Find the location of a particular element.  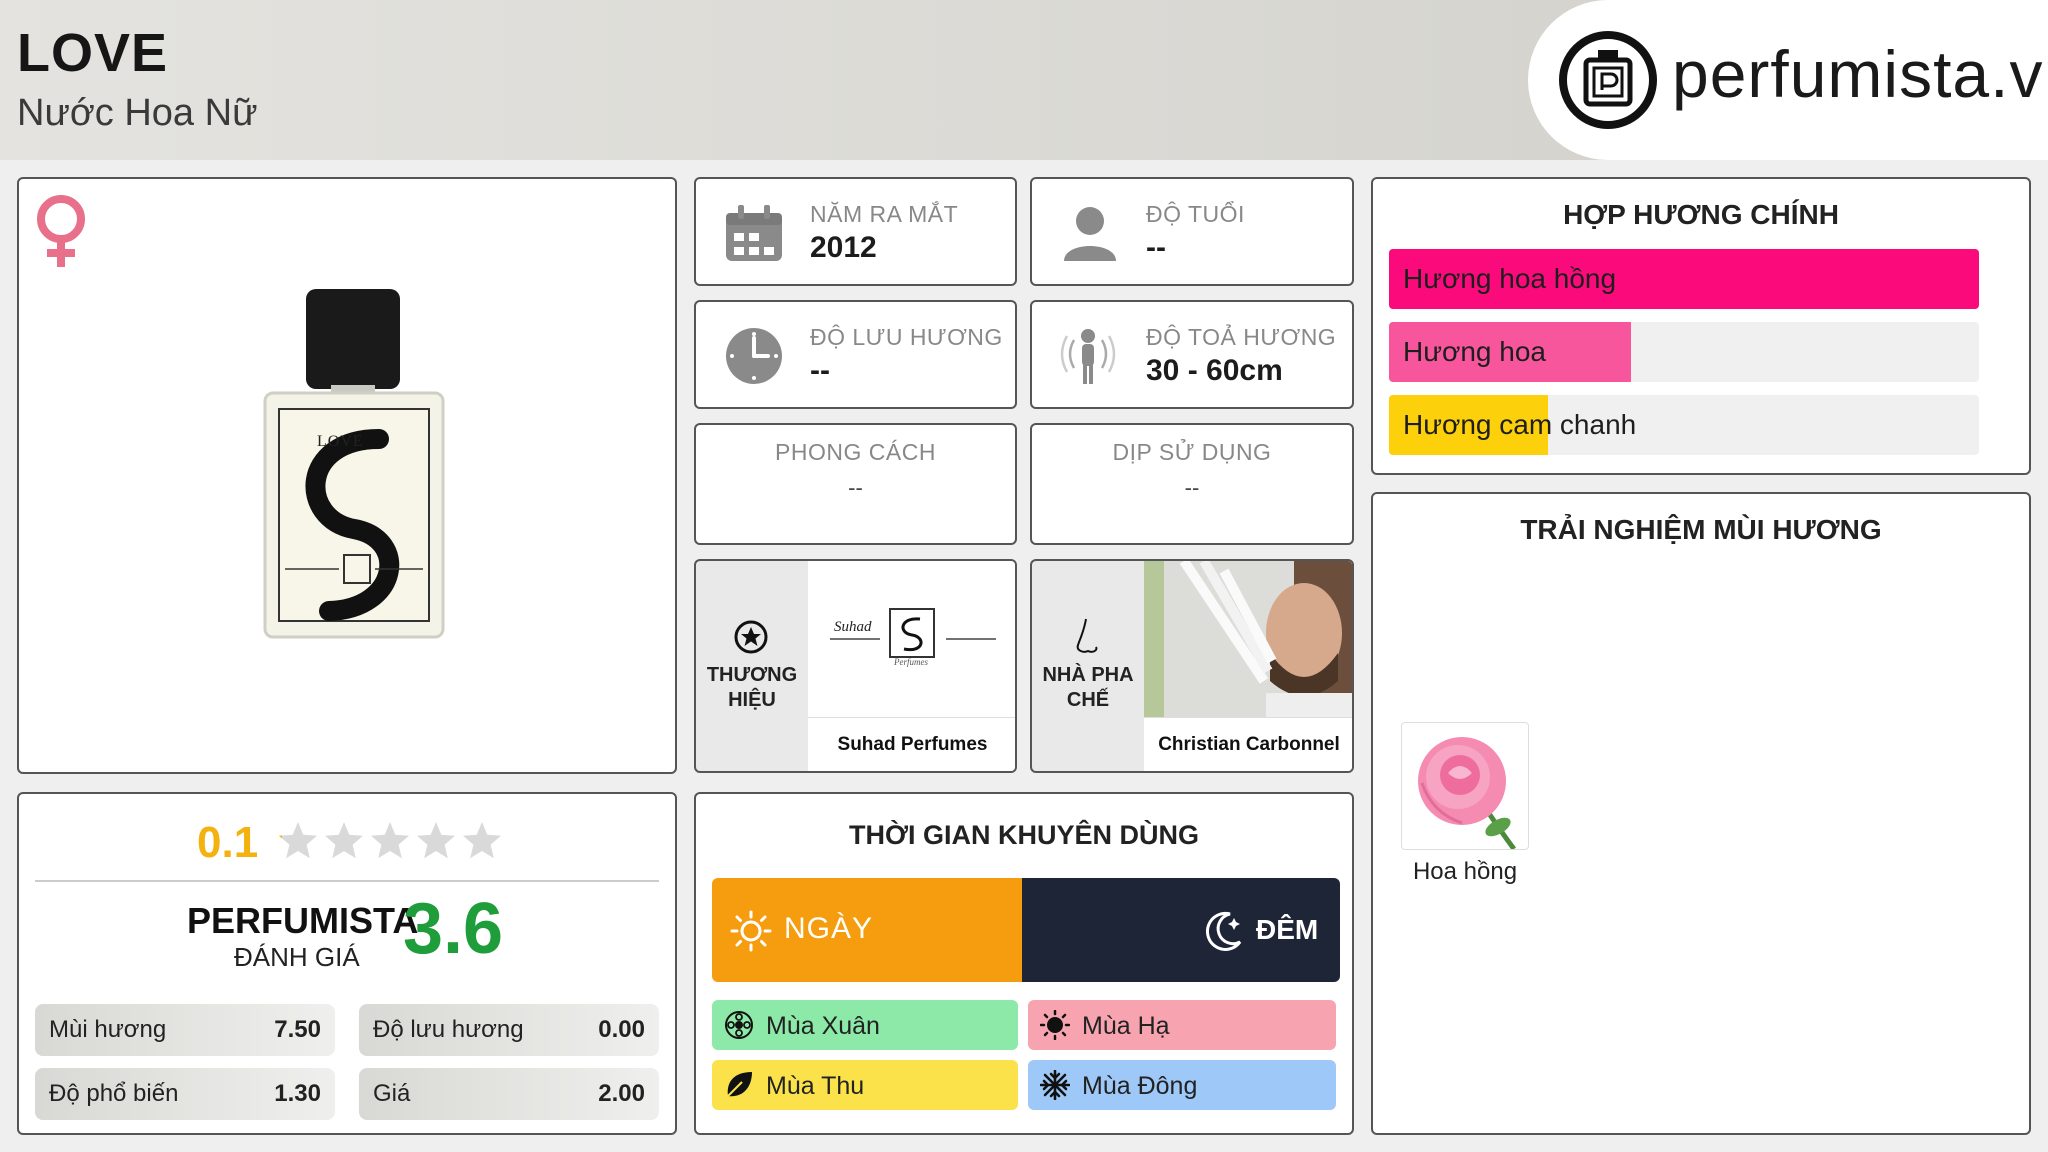

night-label: ĐÊM is located at coordinates (1287, 929).